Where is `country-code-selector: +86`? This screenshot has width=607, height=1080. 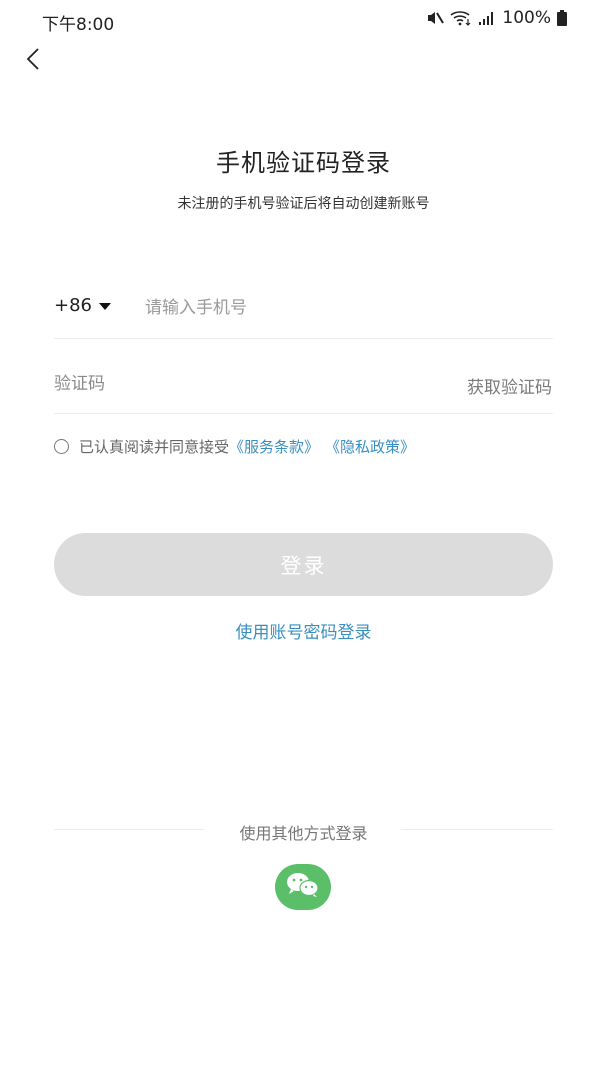
country-code-selector: +86 is located at coordinates (83, 305).